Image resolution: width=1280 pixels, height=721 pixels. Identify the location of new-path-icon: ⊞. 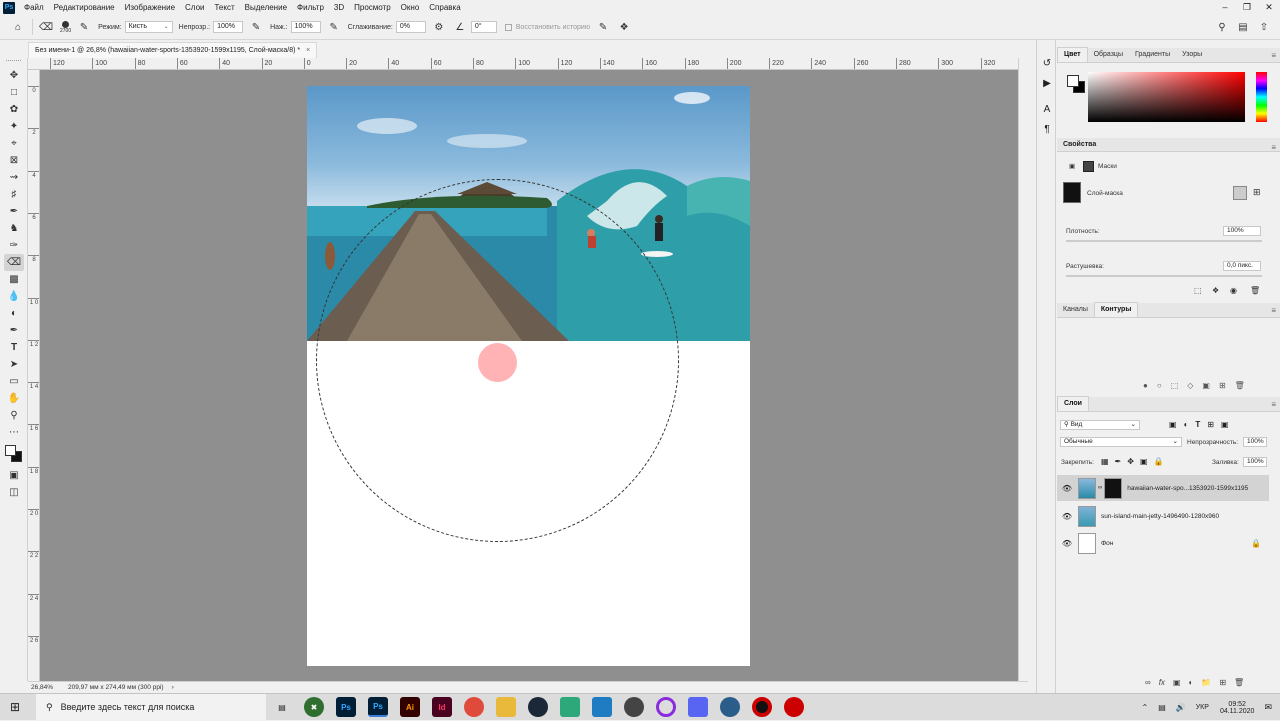
(1222, 385).